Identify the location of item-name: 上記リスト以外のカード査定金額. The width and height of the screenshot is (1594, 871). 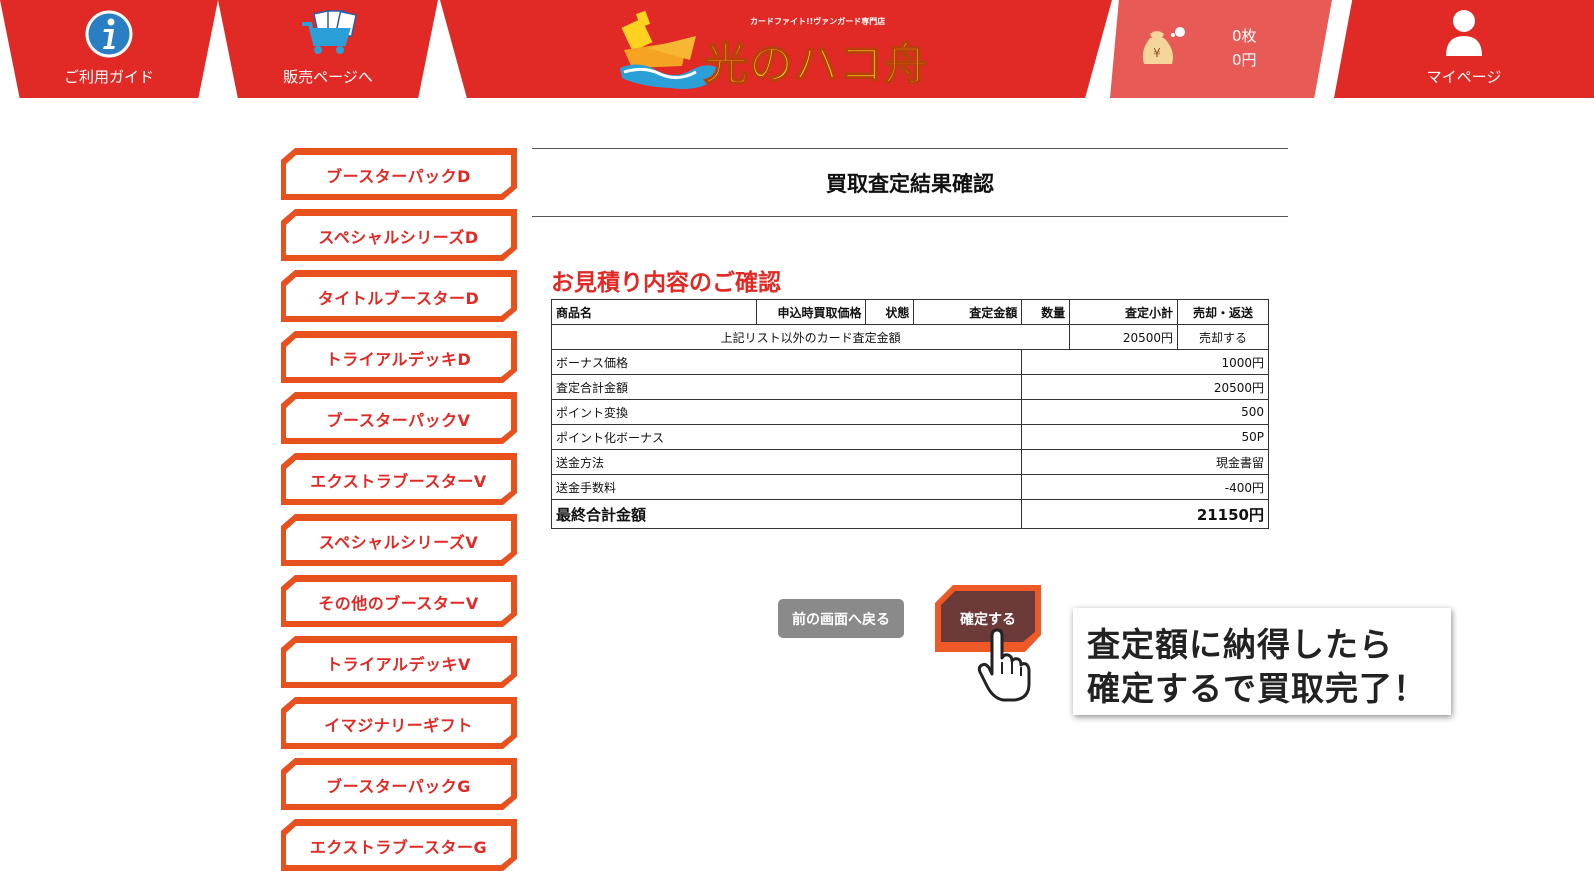
(810, 337).